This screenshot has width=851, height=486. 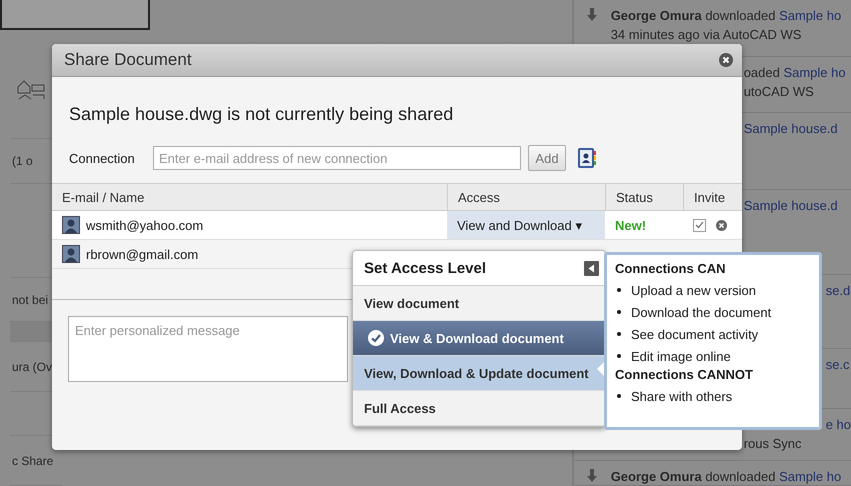 What do you see at coordinates (694, 334) in the screenshot?
I see `permission-text: See document activity` at bounding box center [694, 334].